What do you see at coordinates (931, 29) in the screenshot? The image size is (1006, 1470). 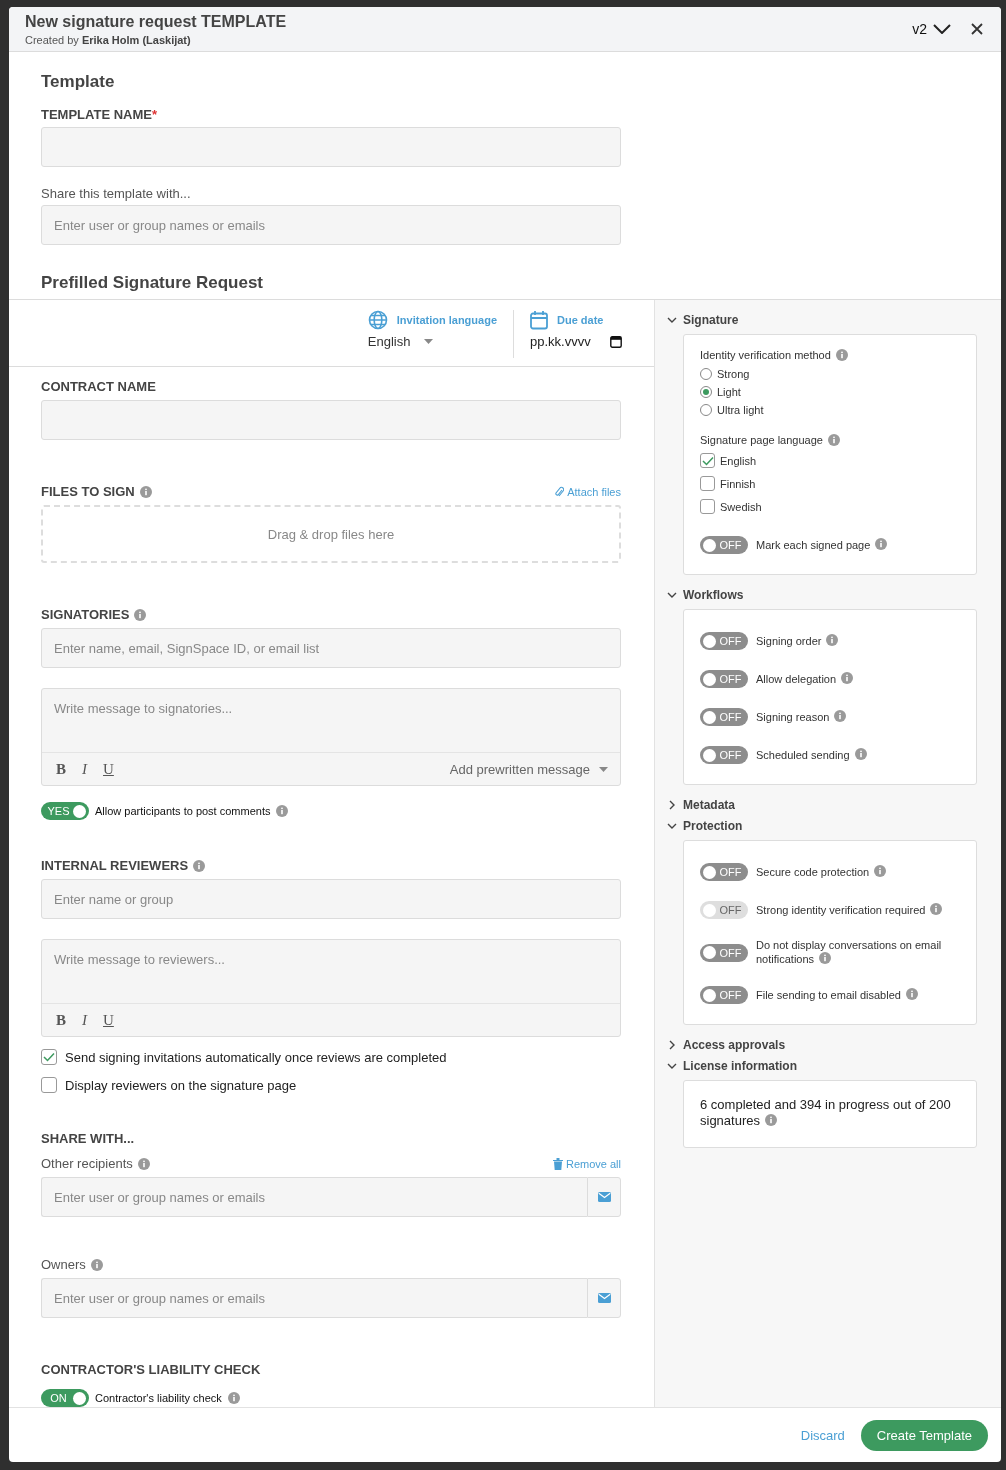 I see `version-dropdown: v2` at bounding box center [931, 29].